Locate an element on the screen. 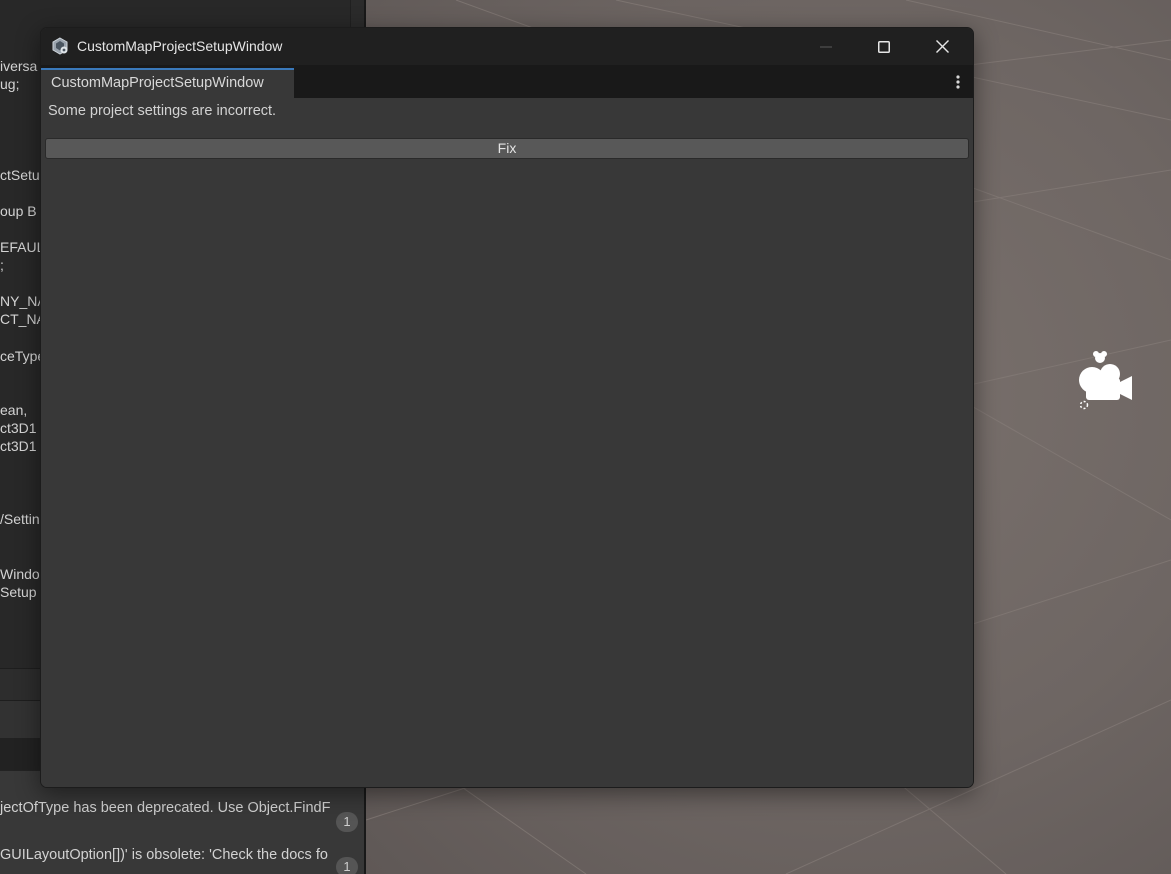  camera-gizmo-icon is located at coordinates (1106, 380).